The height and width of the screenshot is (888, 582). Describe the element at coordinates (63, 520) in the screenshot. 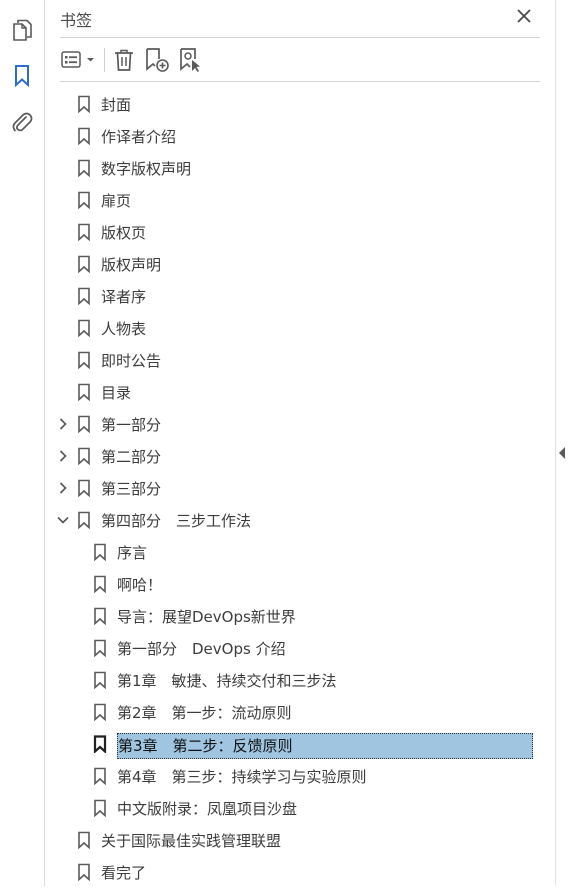

I see `chevron-down-icon` at that location.